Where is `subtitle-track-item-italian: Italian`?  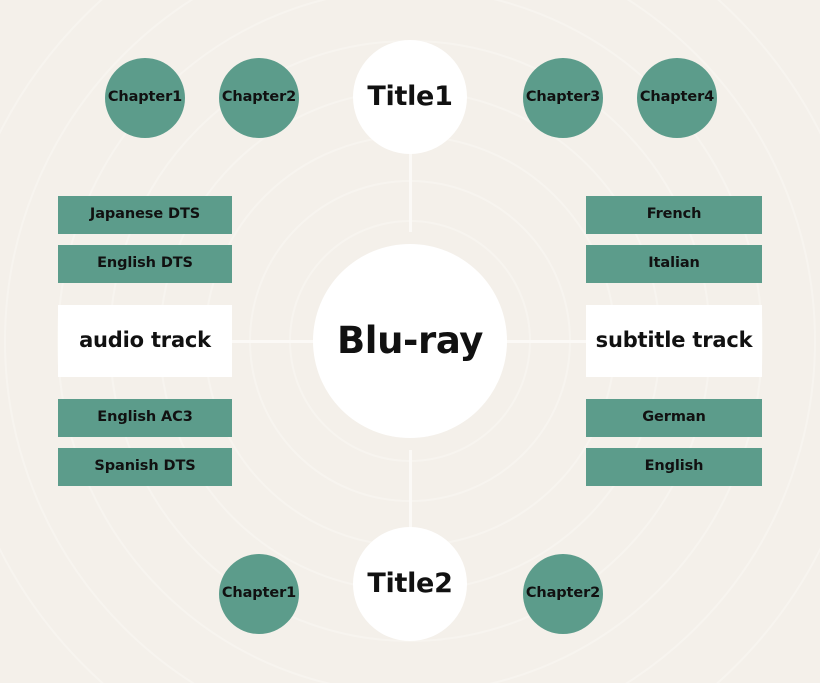 subtitle-track-item-italian: Italian is located at coordinates (674, 264).